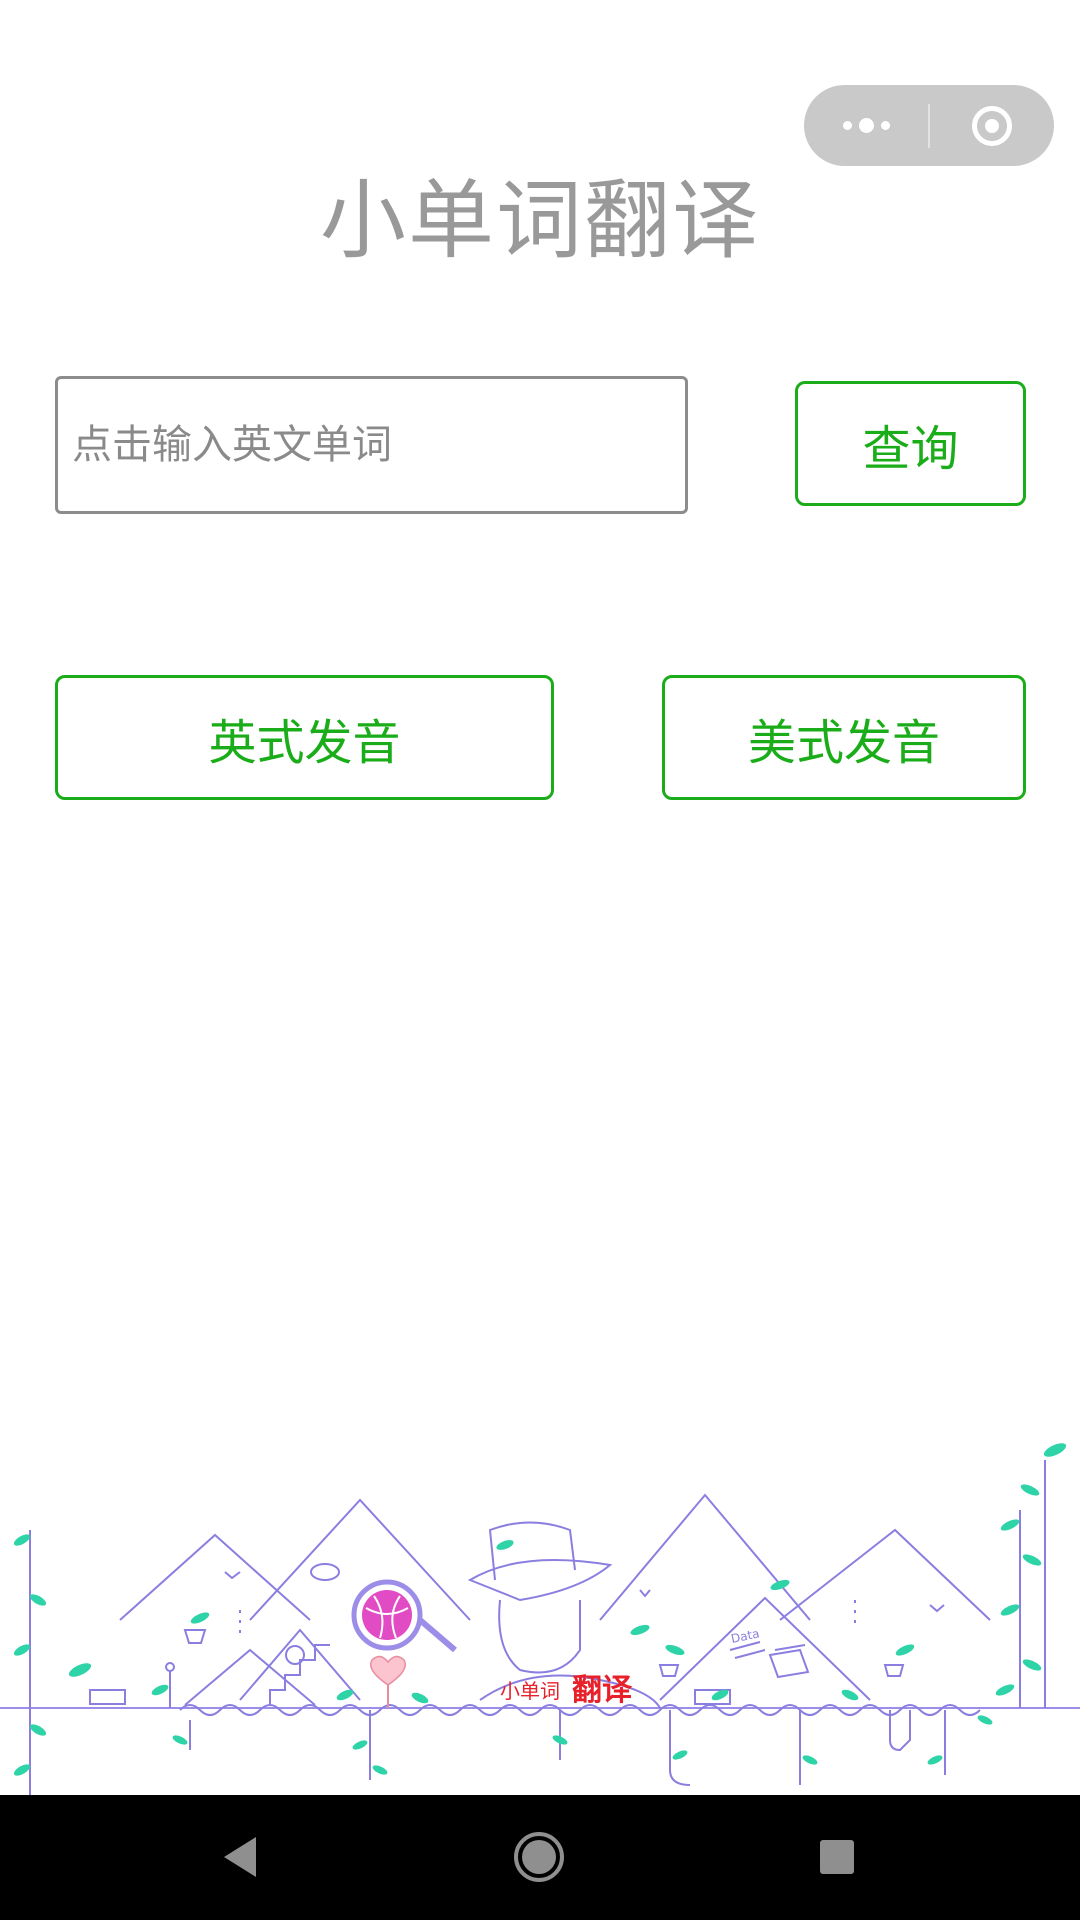 The width and height of the screenshot is (1080, 1920). I want to click on query-button: 查询, so click(910, 443).